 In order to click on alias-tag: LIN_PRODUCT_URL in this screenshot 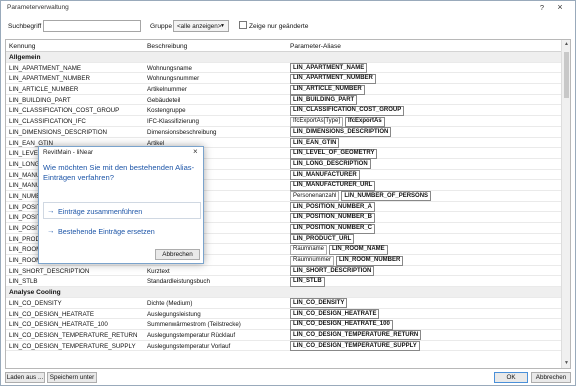, I will do `click(322, 239)`.